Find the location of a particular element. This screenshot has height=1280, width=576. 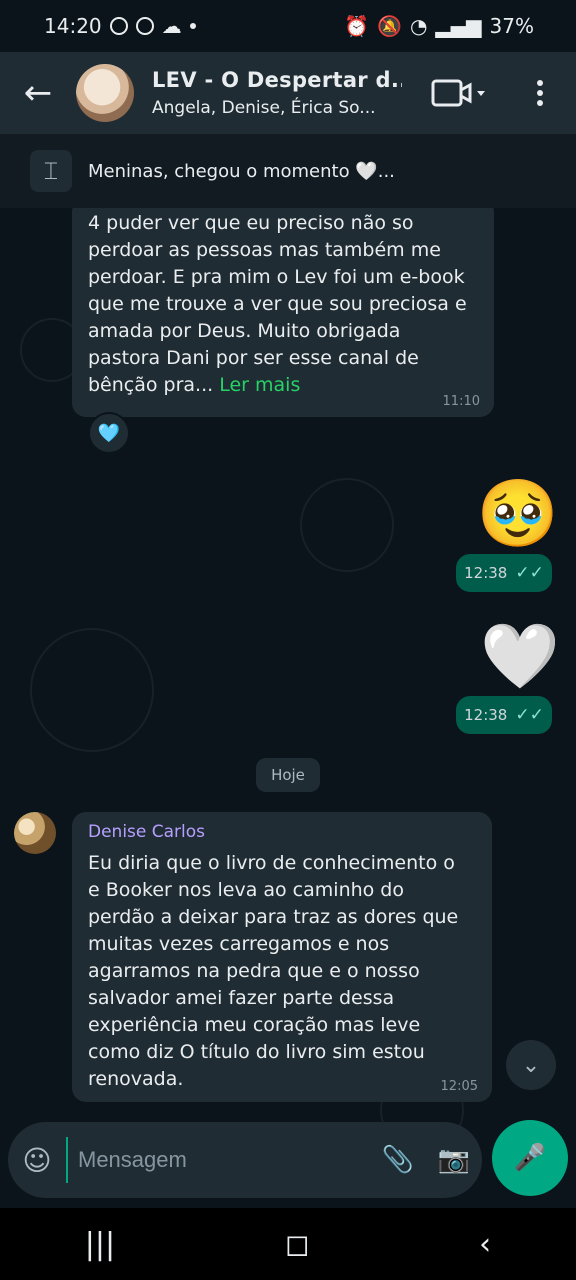

cloud-status-icon: ☁ is located at coordinates (171, 26).